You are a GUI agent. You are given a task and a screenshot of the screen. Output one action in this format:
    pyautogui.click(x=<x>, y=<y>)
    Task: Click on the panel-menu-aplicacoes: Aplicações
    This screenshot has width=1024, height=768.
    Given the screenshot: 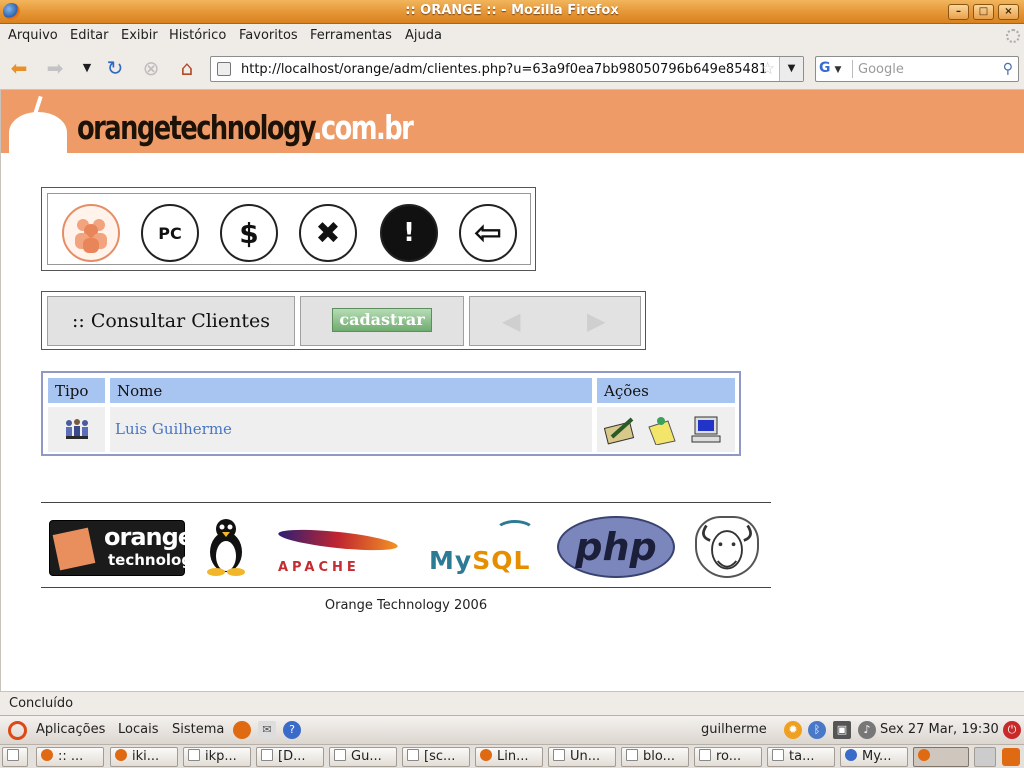 What is the action you would take?
    pyautogui.click(x=70, y=729)
    